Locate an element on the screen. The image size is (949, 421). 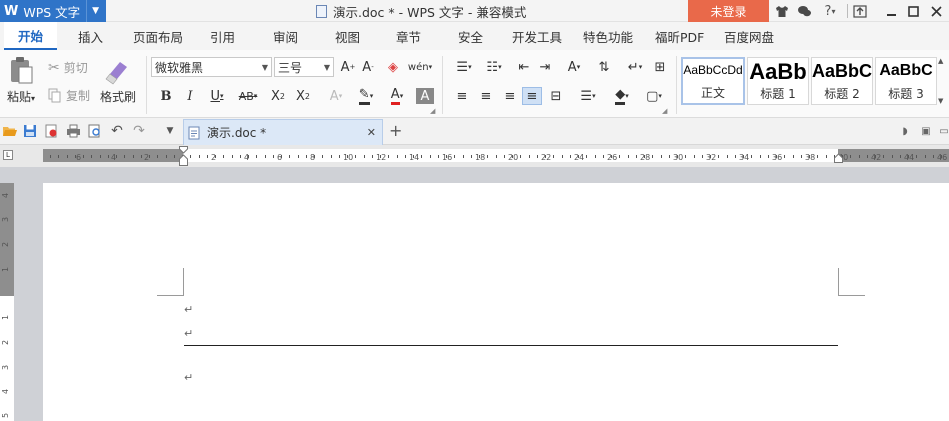
copy-button: 复制 is located at coordinates (69, 95).